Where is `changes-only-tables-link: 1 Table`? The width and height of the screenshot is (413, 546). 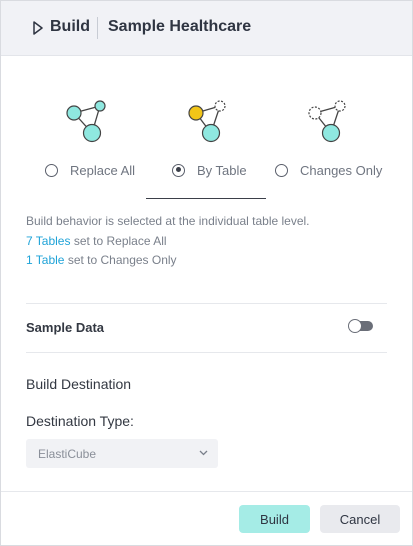
changes-only-tables-link: 1 Table is located at coordinates (45, 260).